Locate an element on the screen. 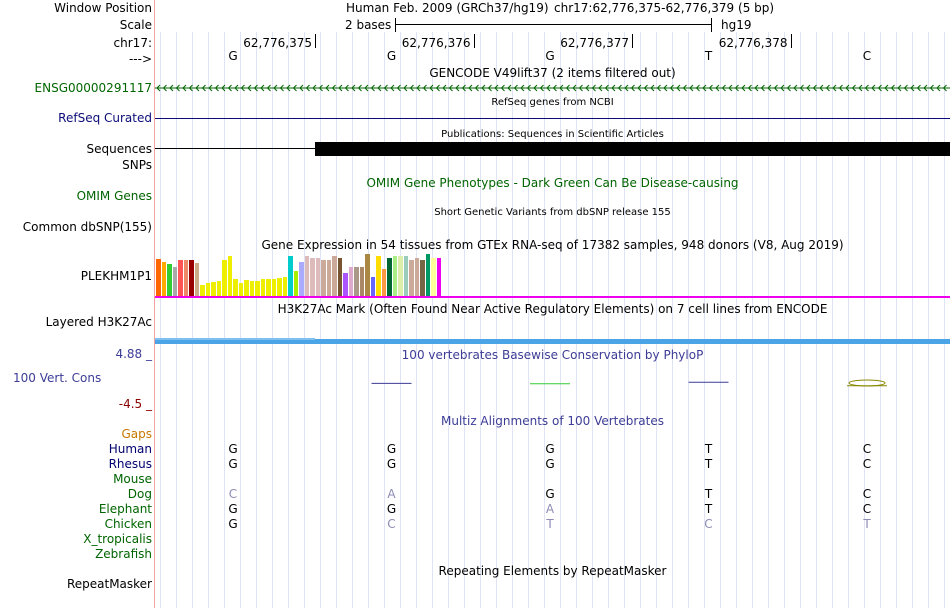  snps-track-label: SNPs is located at coordinates (137, 165).